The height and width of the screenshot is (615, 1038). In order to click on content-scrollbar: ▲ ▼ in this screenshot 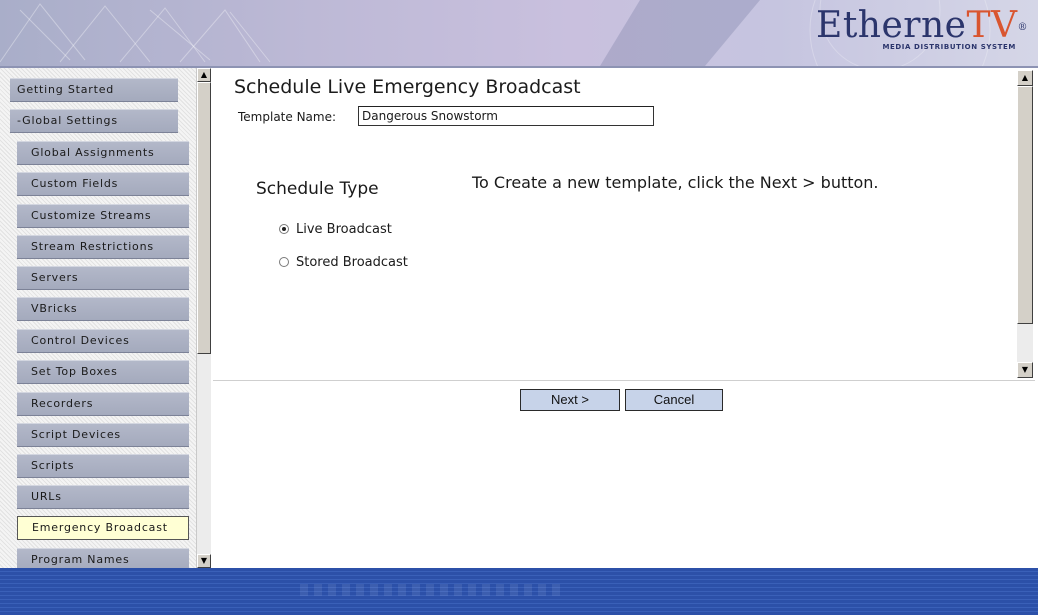, I will do `click(1025, 224)`.